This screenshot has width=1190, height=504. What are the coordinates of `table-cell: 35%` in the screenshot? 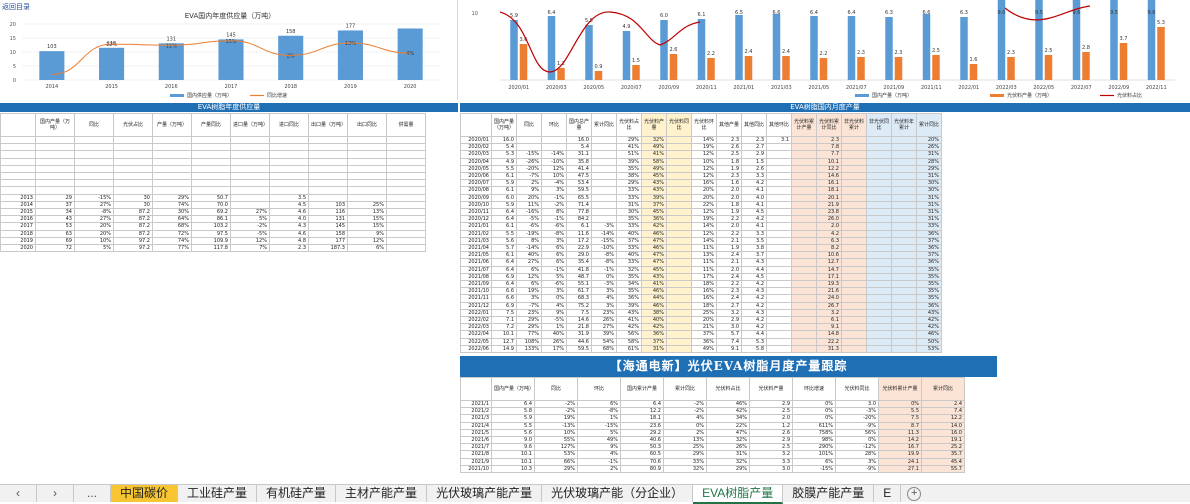 It's located at (929, 298).